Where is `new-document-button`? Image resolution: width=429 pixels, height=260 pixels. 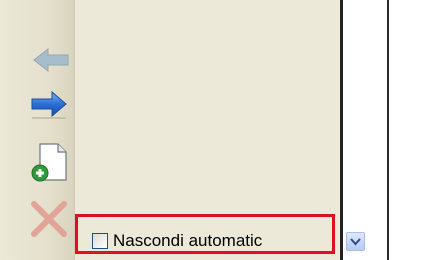 new-document-button is located at coordinates (50, 161).